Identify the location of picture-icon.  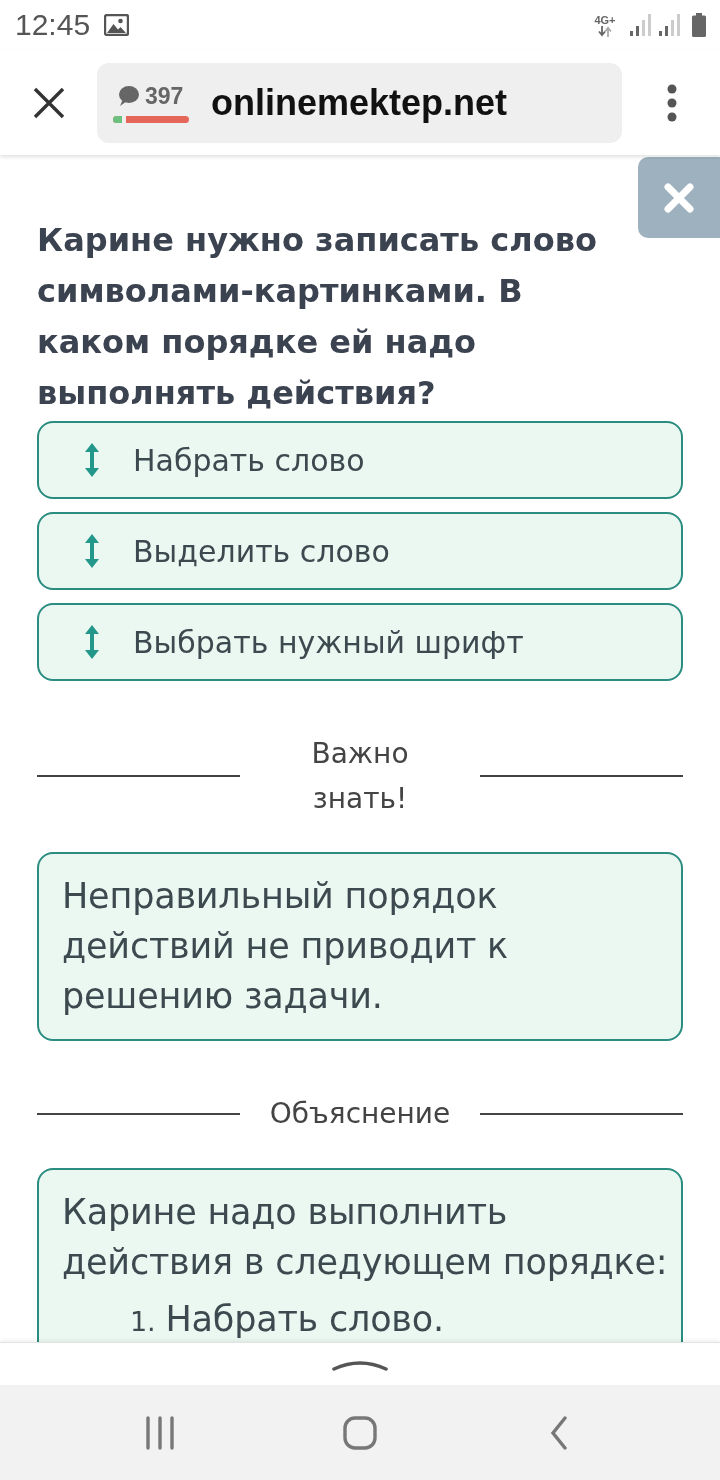
(117, 25).